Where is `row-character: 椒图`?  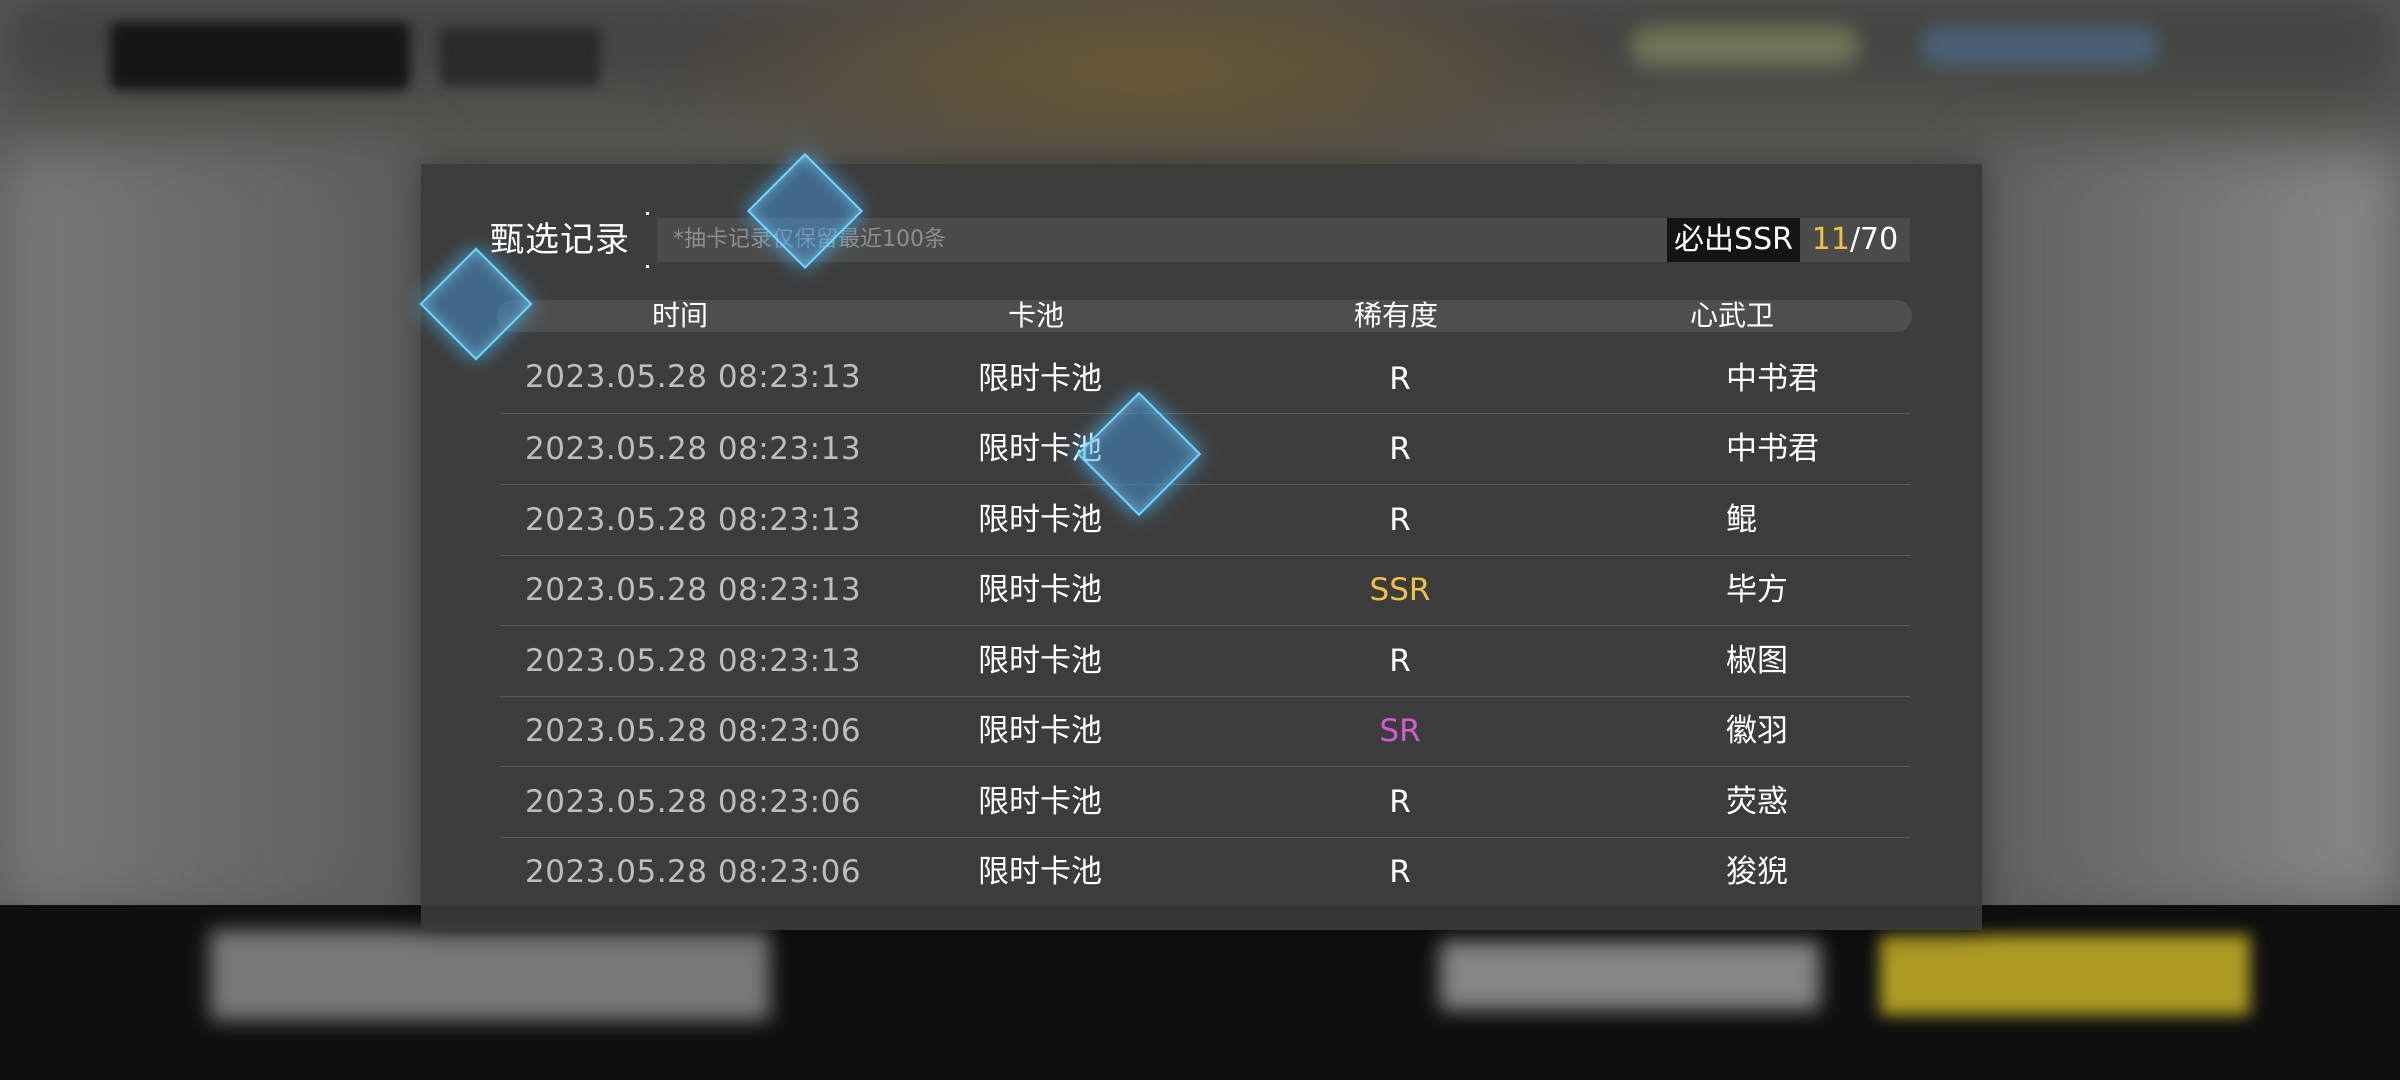 row-character: 椒图 is located at coordinates (1757, 661).